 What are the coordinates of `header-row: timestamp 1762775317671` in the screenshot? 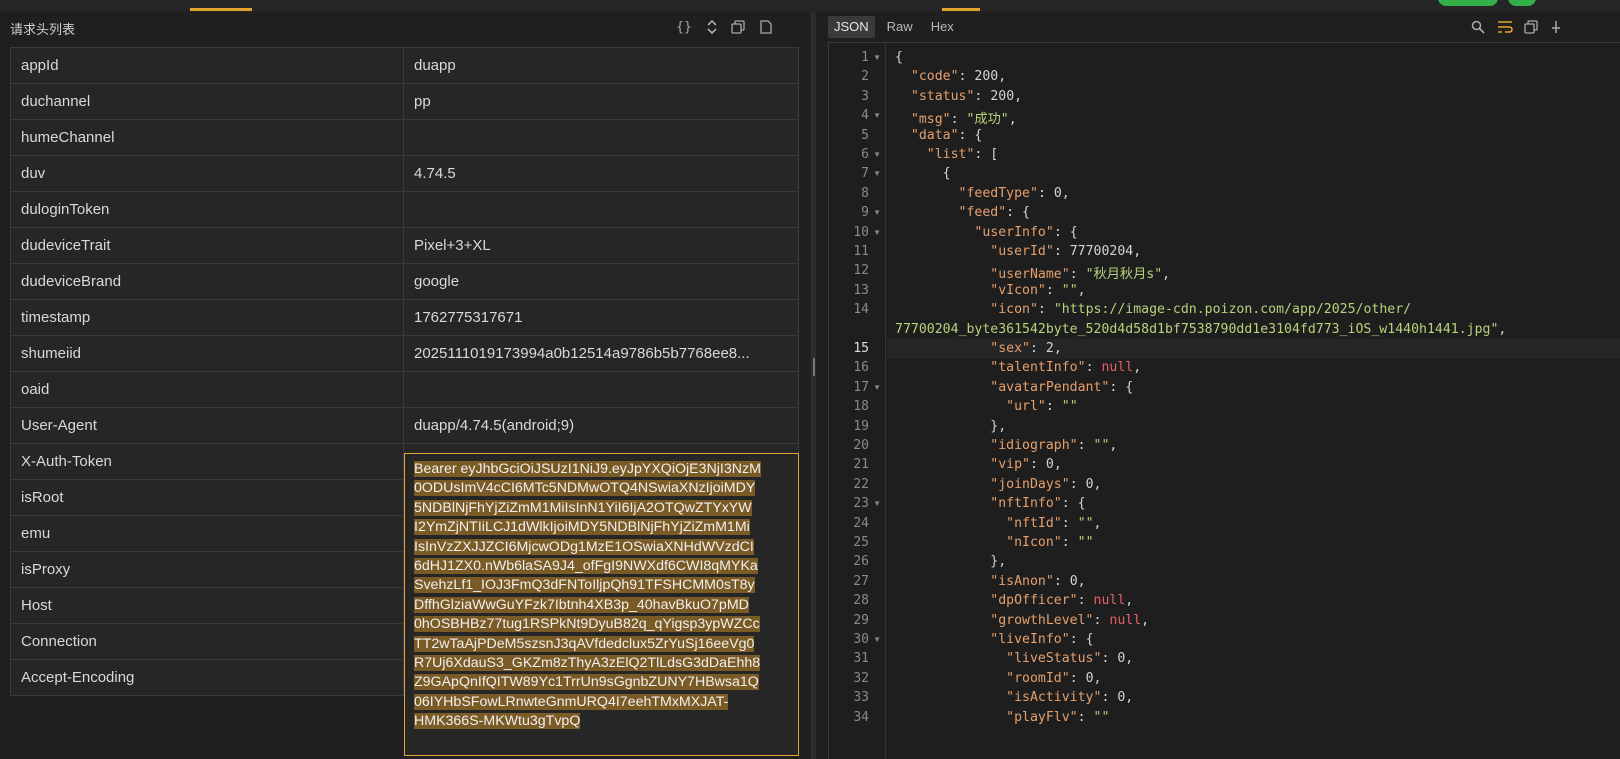 It's located at (404, 318).